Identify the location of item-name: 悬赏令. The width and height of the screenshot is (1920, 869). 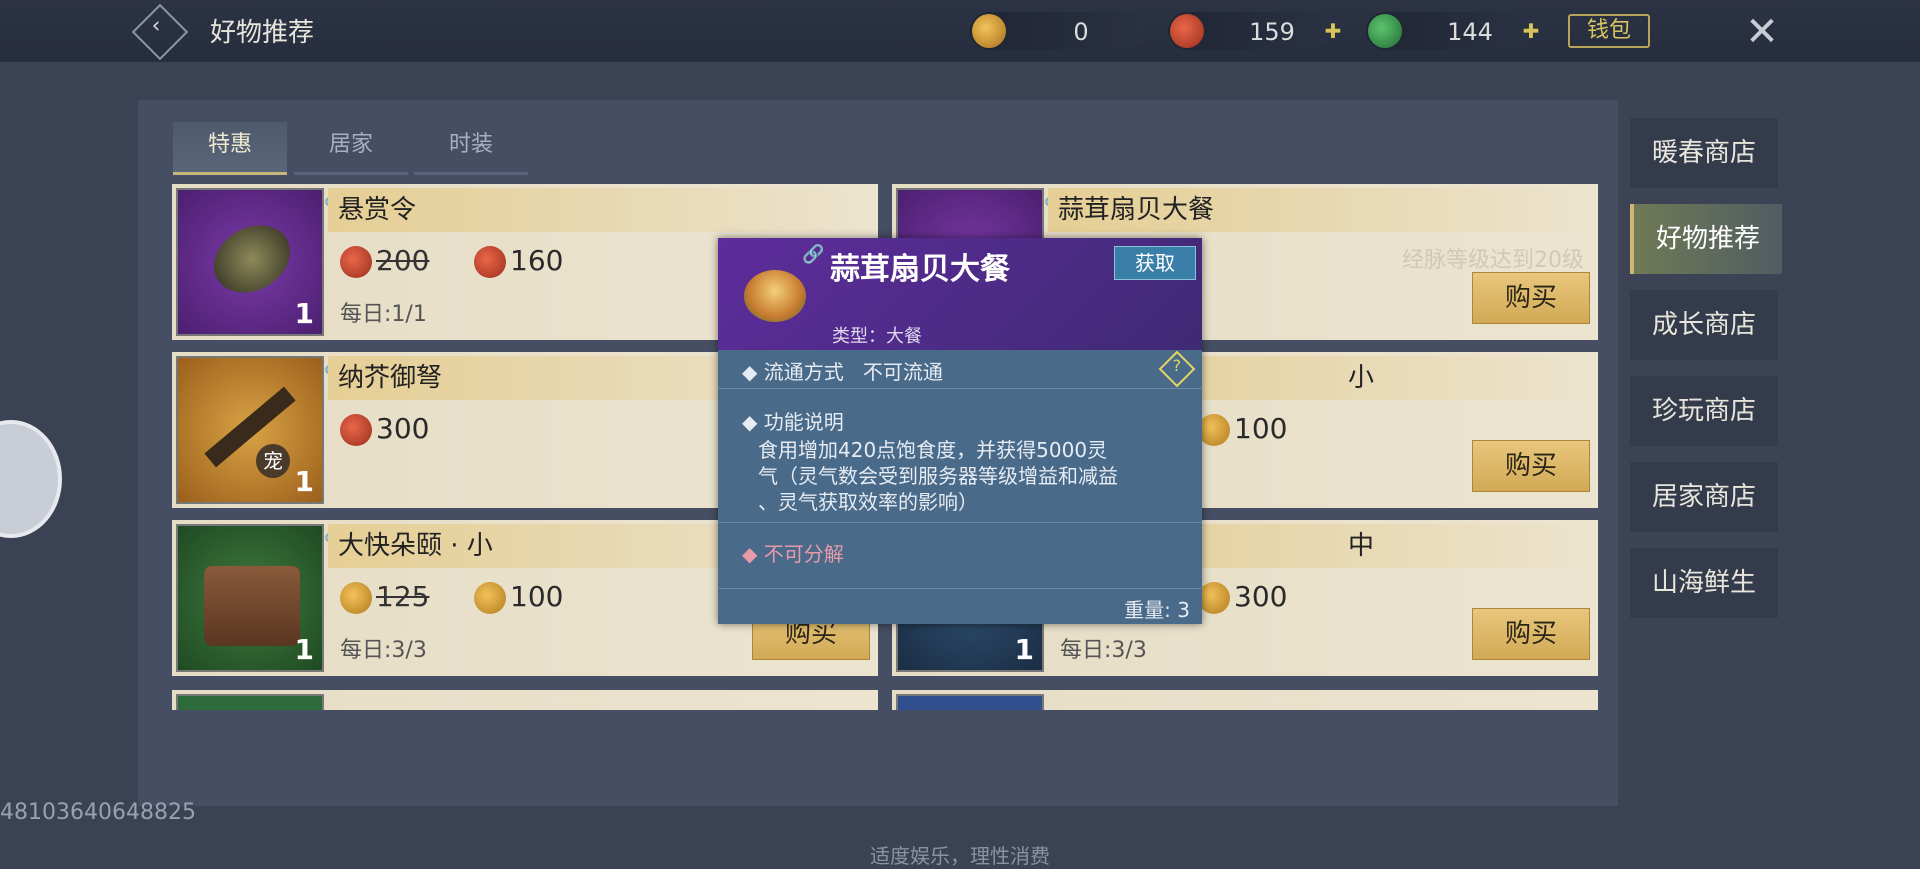
(601, 210).